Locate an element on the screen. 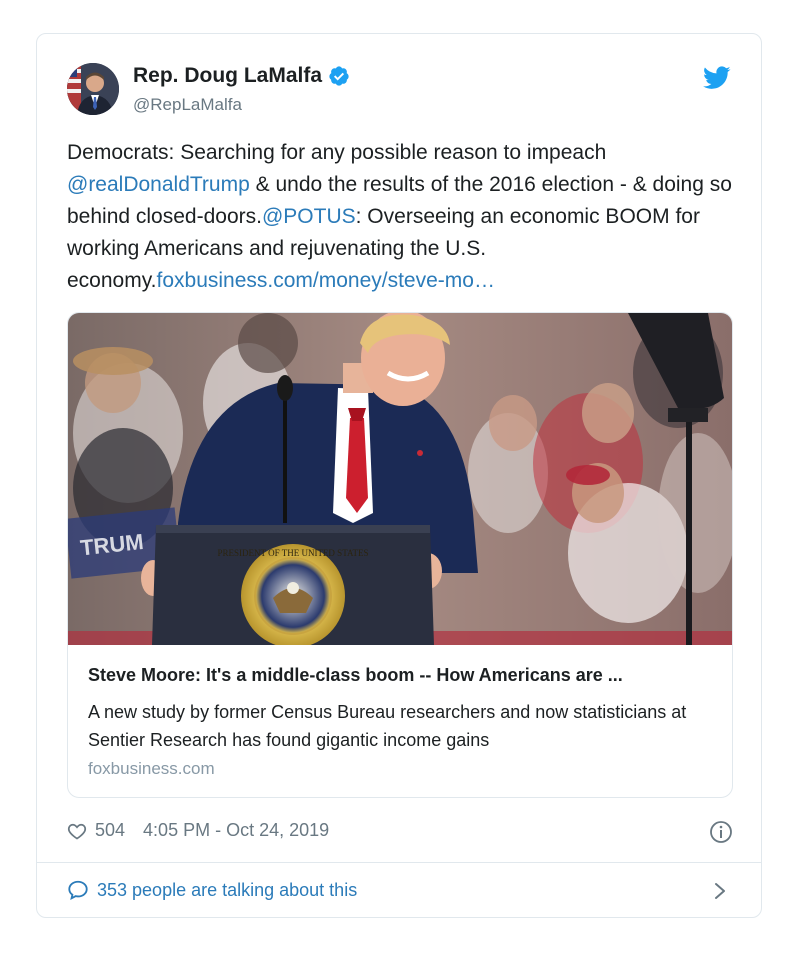  tweet-timestamp: 4:05 PM - Oct 24, 2019 is located at coordinates (236, 830).